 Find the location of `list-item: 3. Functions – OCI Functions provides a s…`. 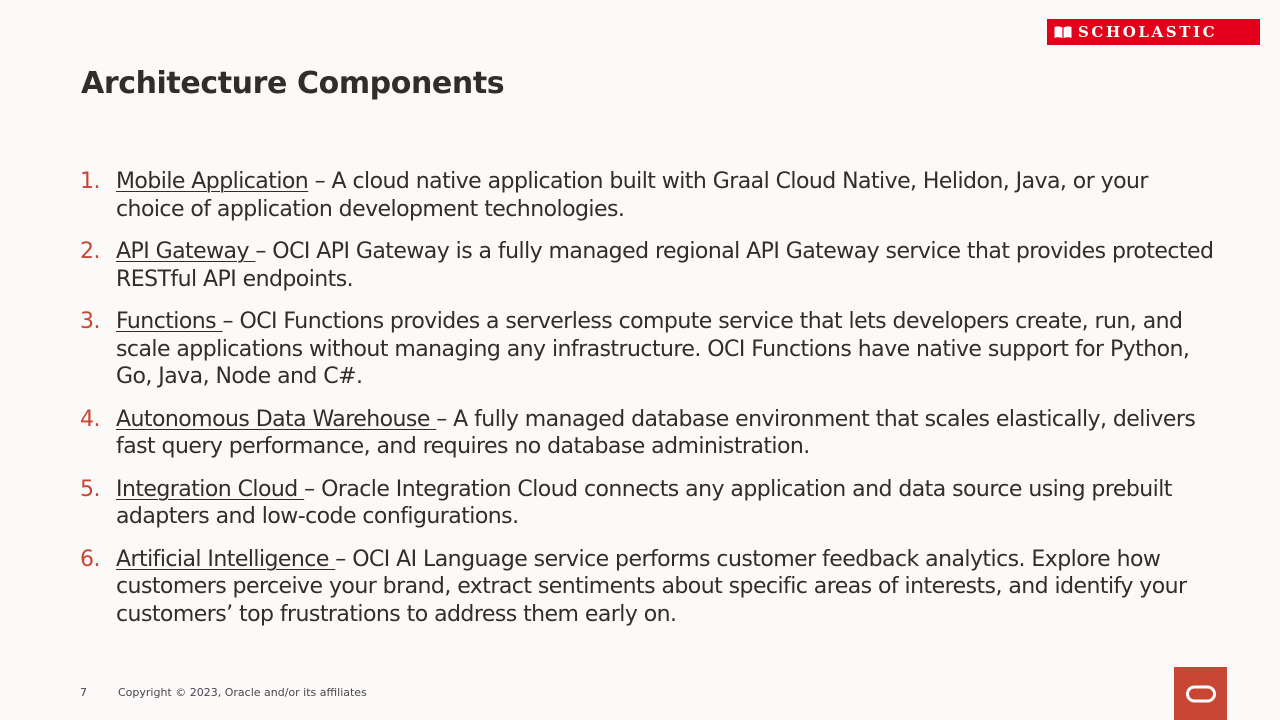

list-item: 3. Functions – OCI Functions provides a s… is located at coordinates (650, 349).